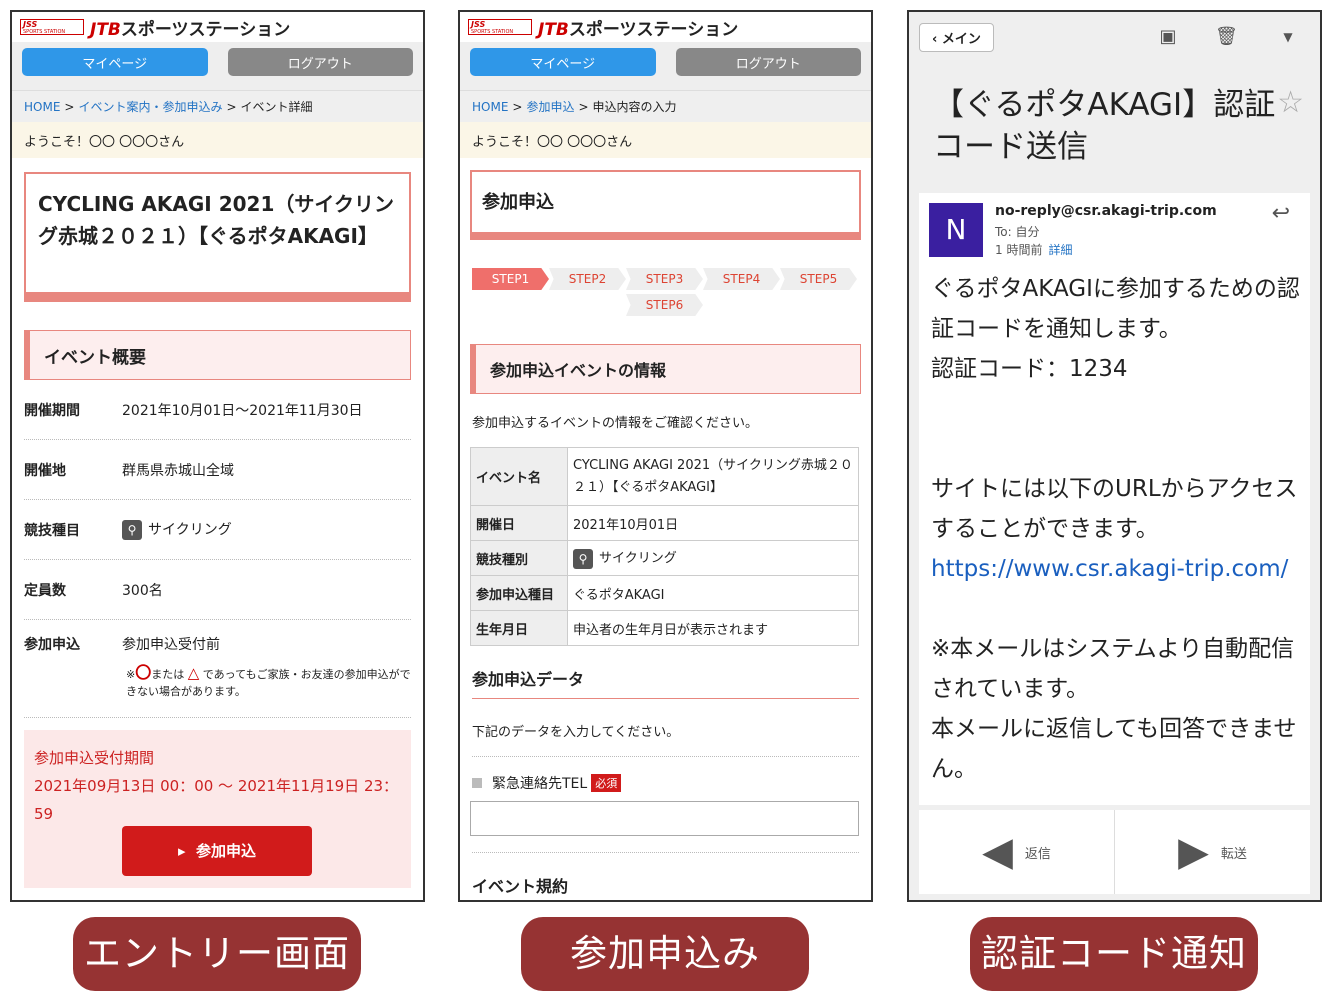 The image size is (1330, 1000). I want to click on step-indicator: STEP1 STEP2 STEP3 STEP4 STEP5 STEP6, so click(666, 292).